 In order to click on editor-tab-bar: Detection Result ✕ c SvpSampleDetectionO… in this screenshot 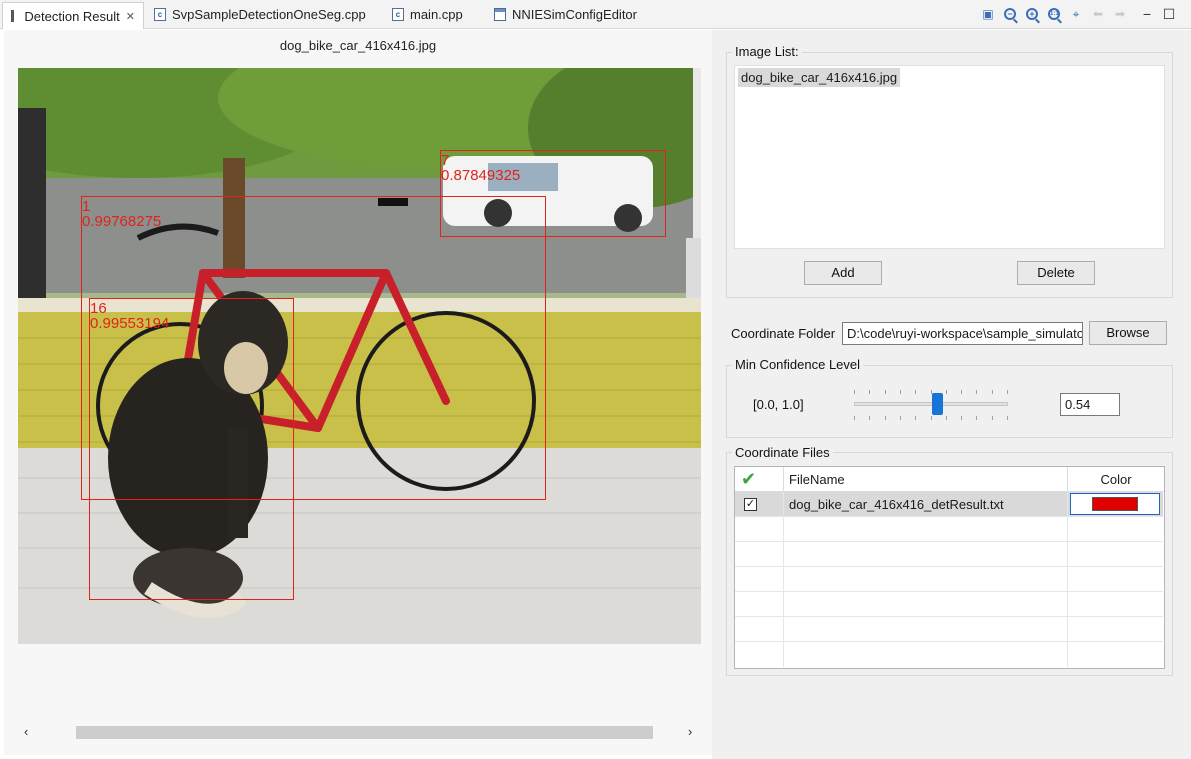, I will do `click(595, 14)`.